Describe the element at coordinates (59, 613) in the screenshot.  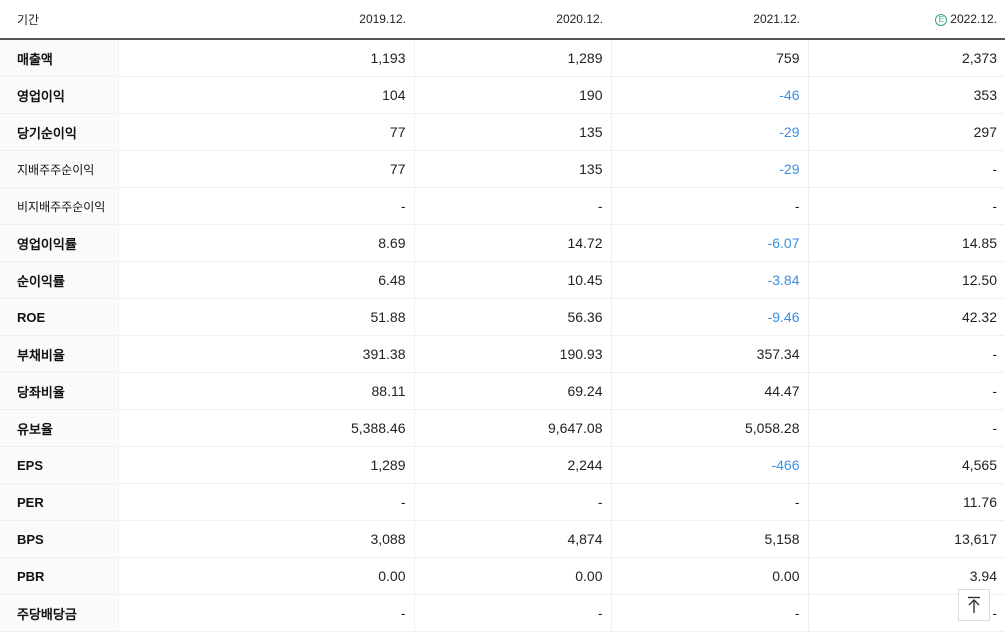
I see `row-label: 주당배당금` at that location.